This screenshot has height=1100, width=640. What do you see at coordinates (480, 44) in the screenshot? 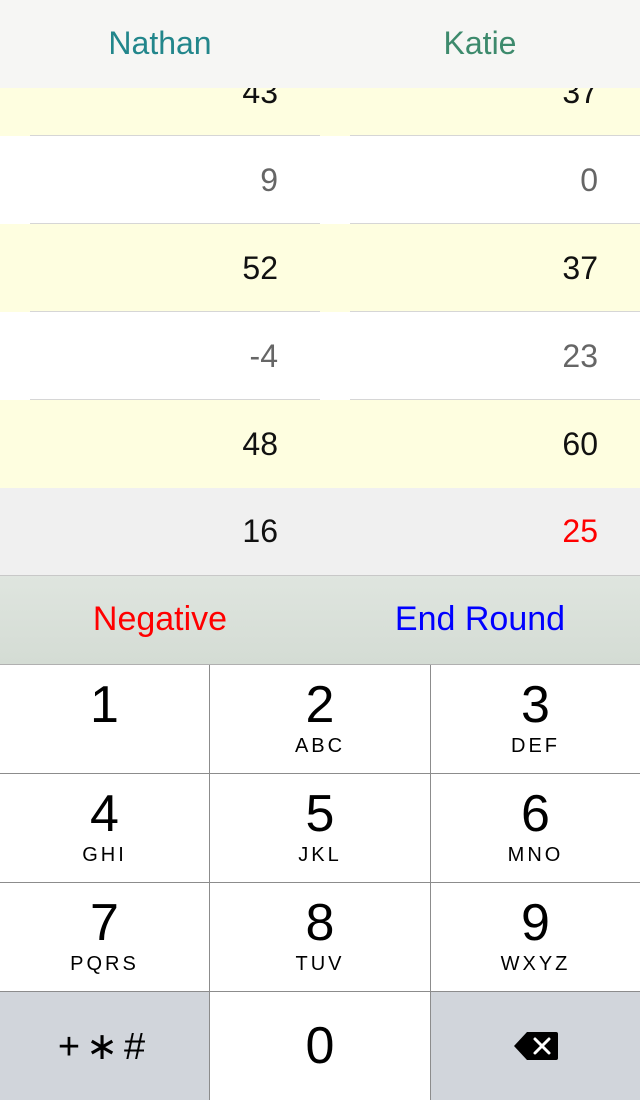
I see `player-name-2: Katie` at bounding box center [480, 44].